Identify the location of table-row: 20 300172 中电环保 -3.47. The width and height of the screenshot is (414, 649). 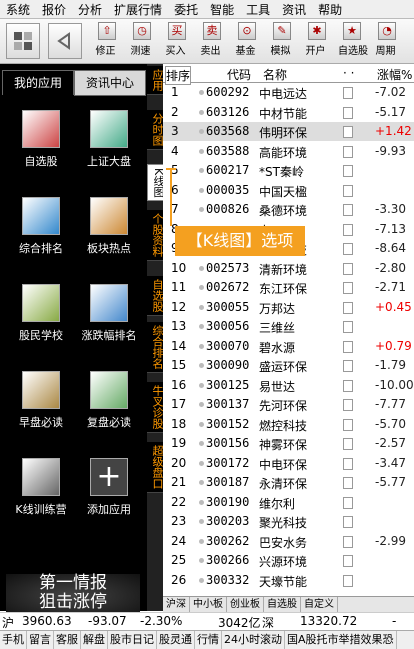
(288, 463).